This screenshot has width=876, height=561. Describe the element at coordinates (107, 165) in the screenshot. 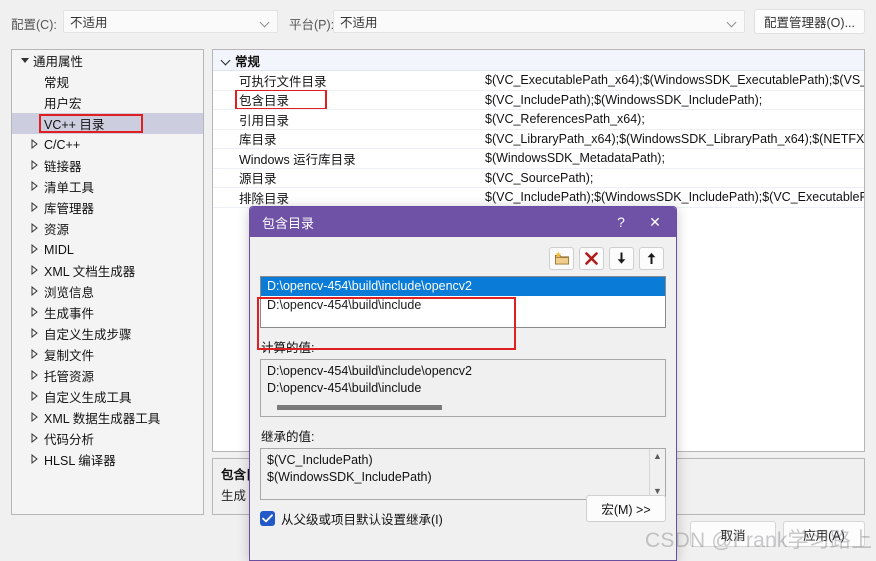

I see `tree-item-linker: 链接器` at that location.